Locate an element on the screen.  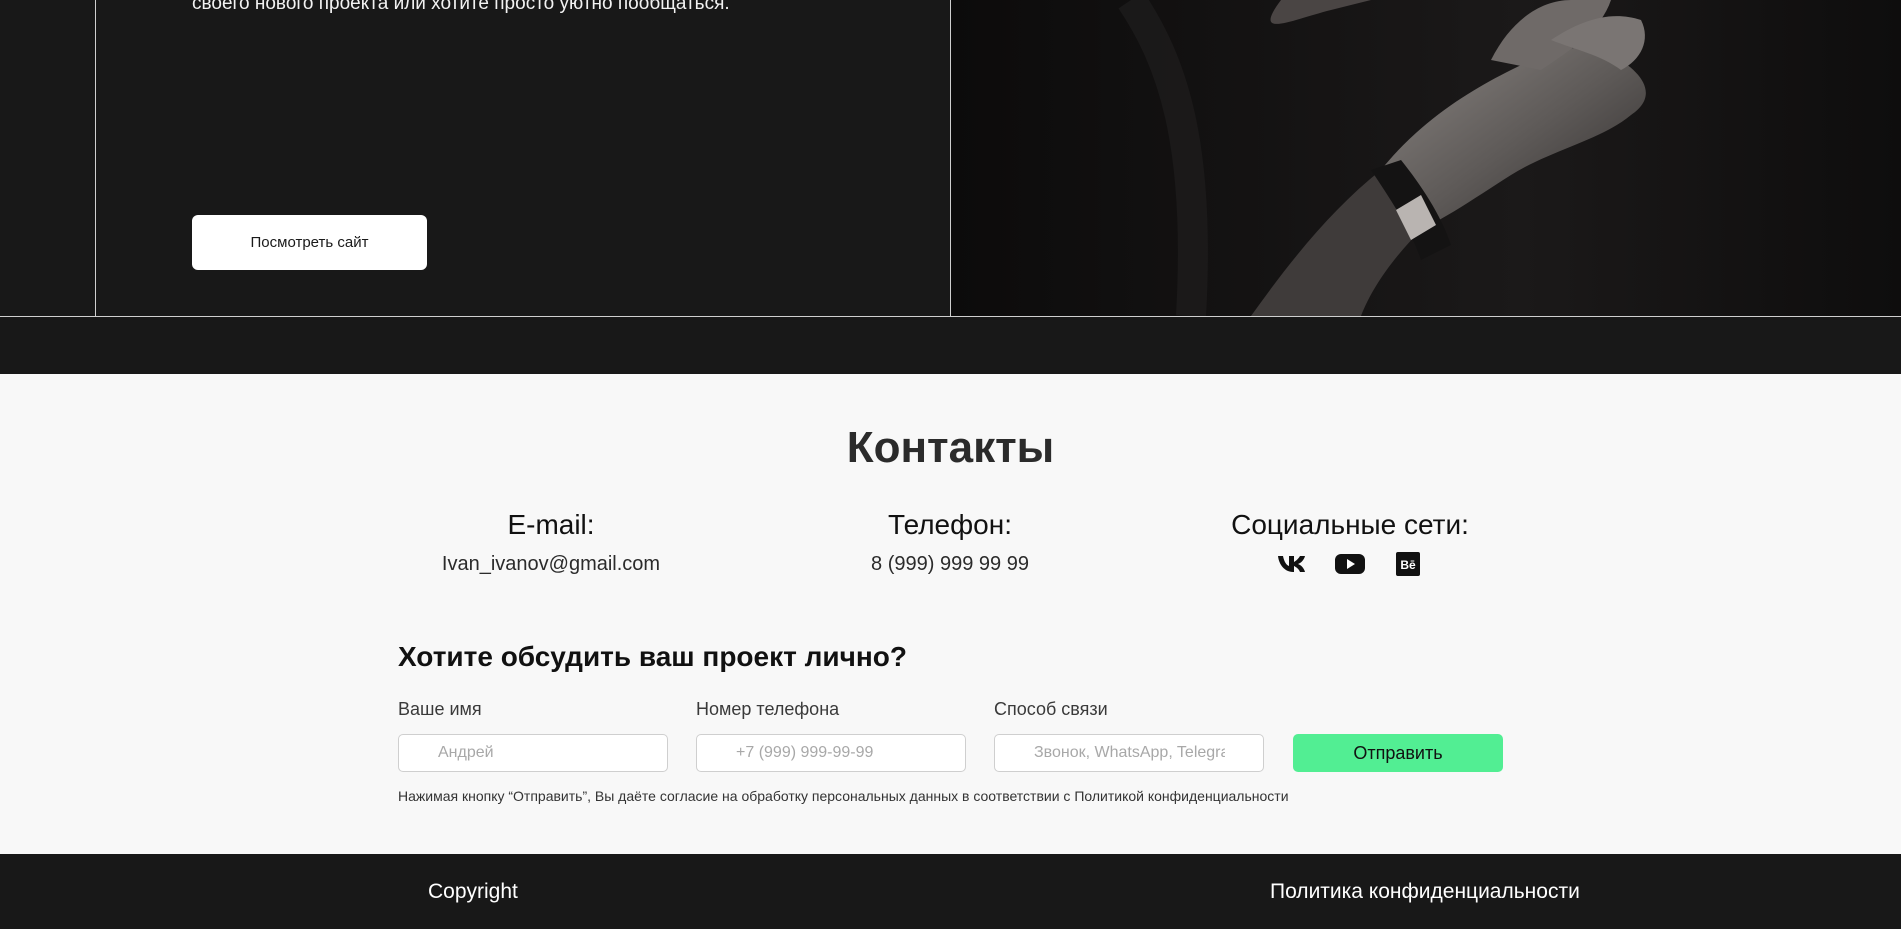
youtube-icon is located at coordinates (1350, 564).